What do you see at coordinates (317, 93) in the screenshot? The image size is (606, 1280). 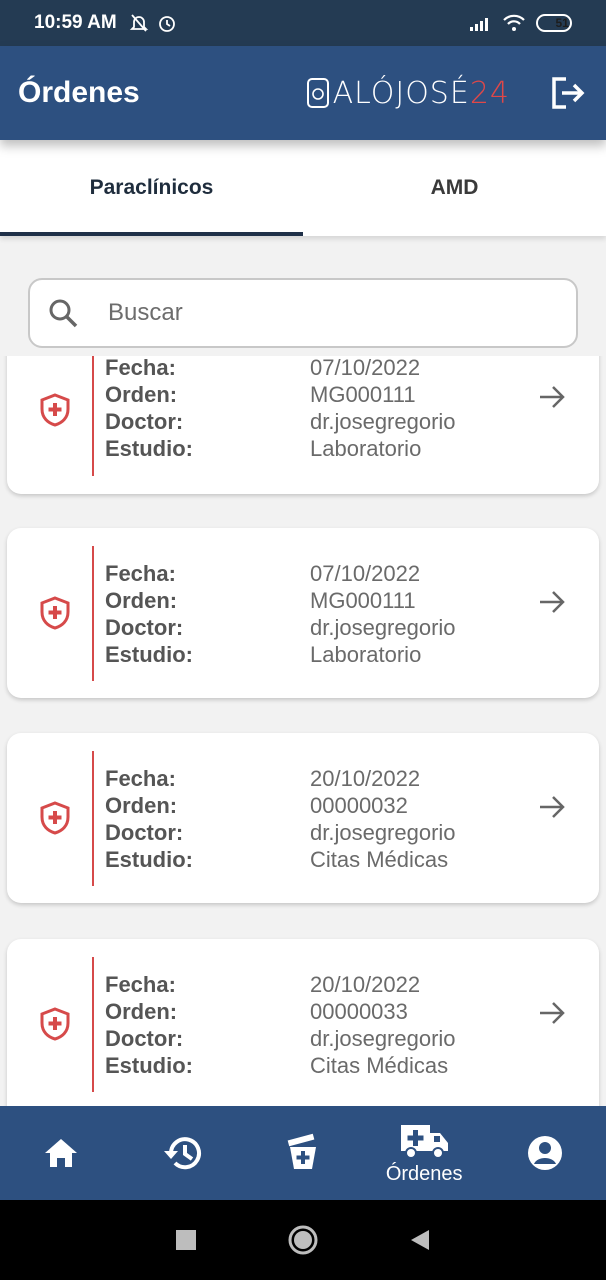 I see `phone-logo-icon` at bounding box center [317, 93].